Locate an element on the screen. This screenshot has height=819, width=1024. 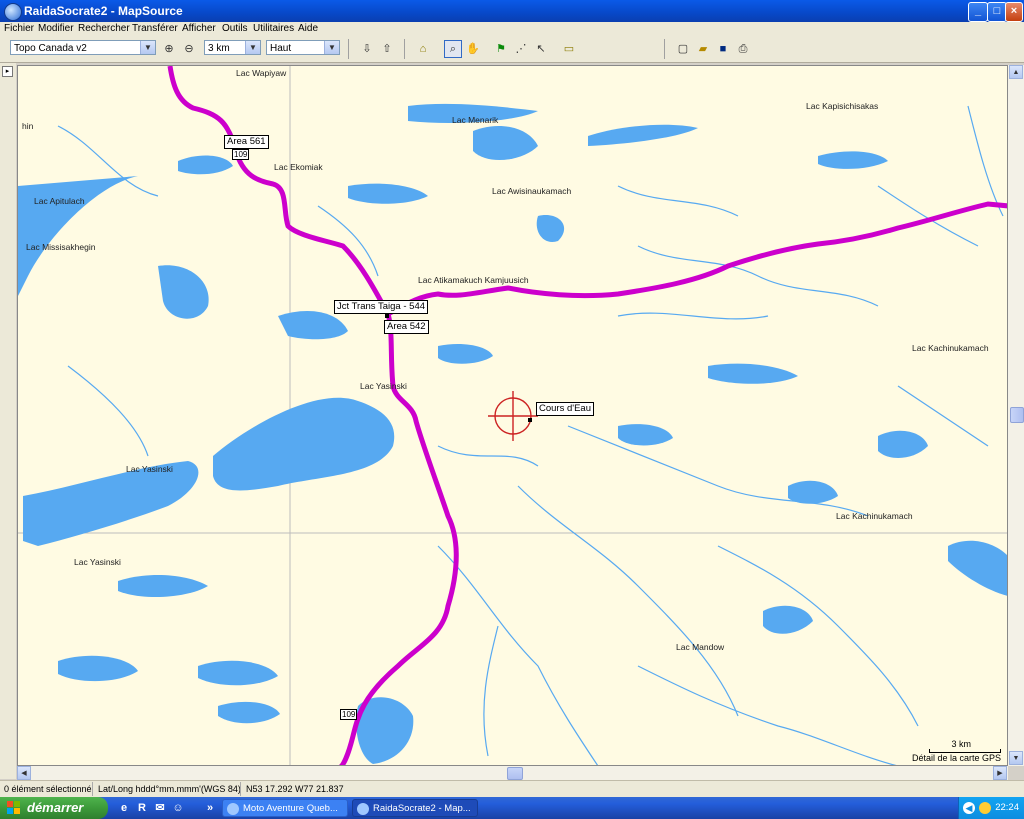
new-file-icon: ▢ is located at coordinates (683, 49).